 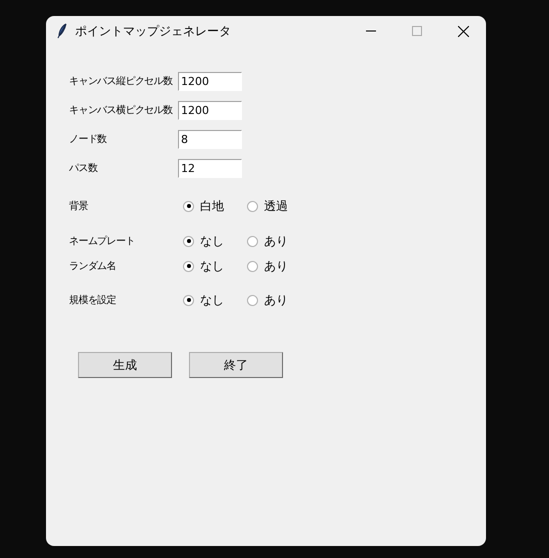 I want to click on option-label: 規模を設定, so click(x=93, y=300).